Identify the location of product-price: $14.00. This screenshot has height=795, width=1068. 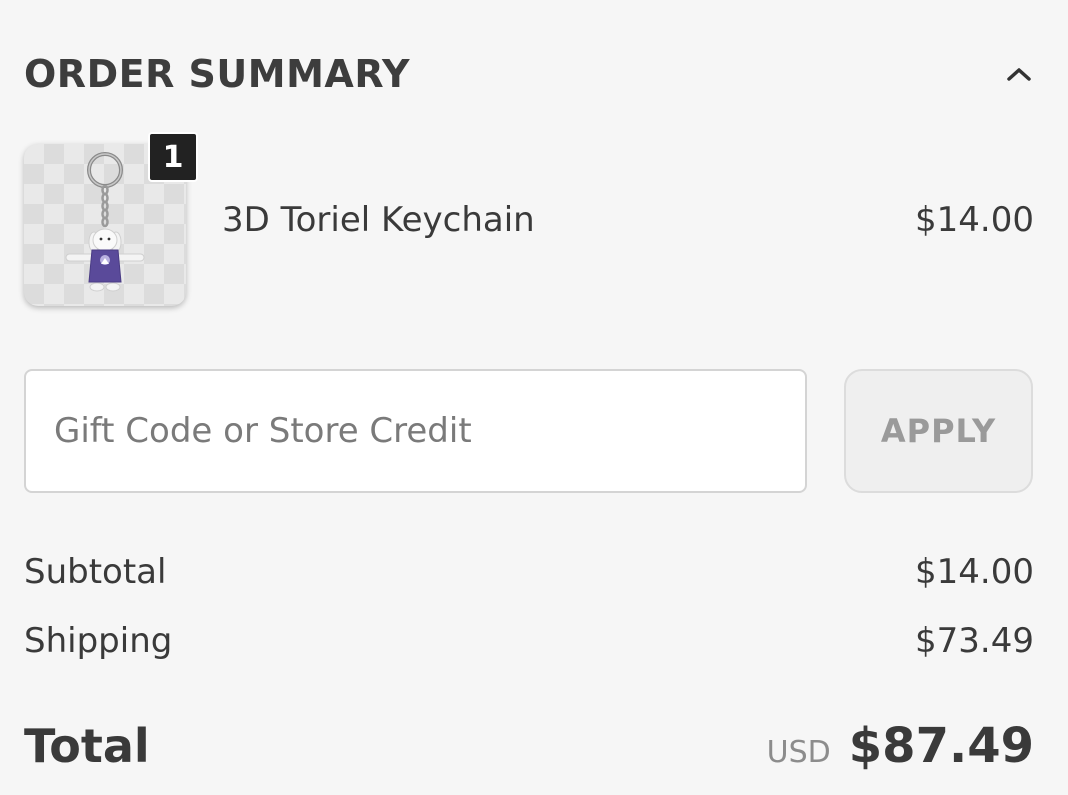
(974, 220).